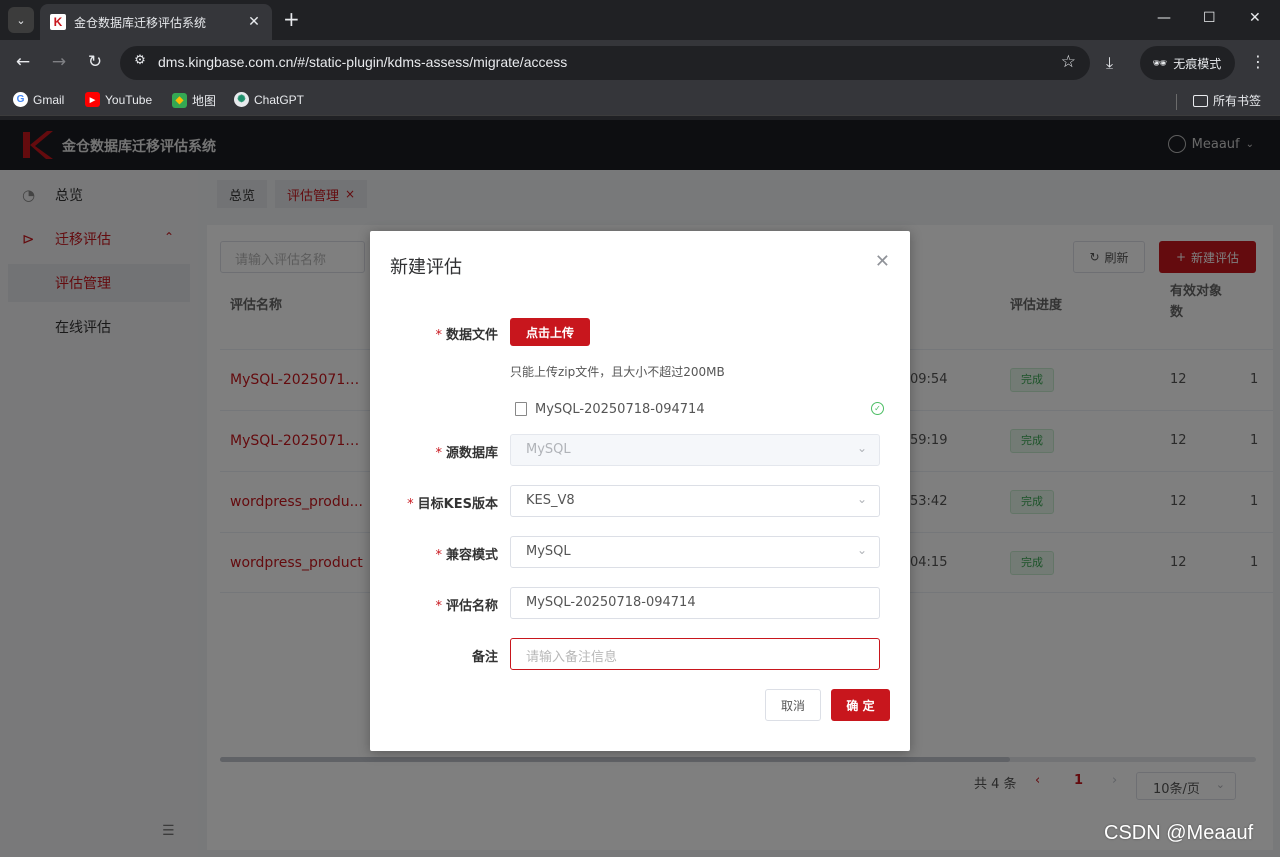 This screenshot has width=1280, height=857. What do you see at coordinates (59, 62) in the screenshot?
I see `forward-arrow-icon: →` at bounding box center [59, 62].